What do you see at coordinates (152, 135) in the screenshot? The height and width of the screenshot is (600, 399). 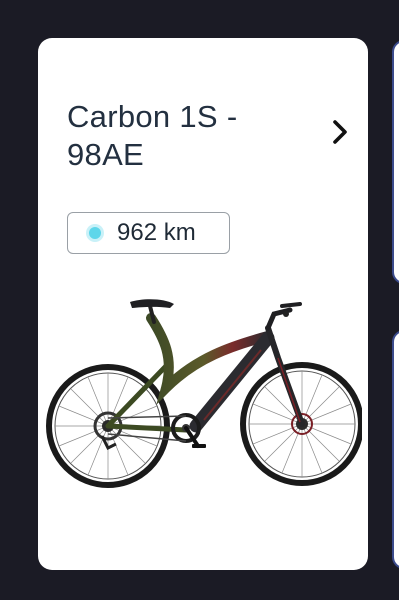 I see `bike-name: Carbon 1S - 98AE` at bounding box center [152, 135].